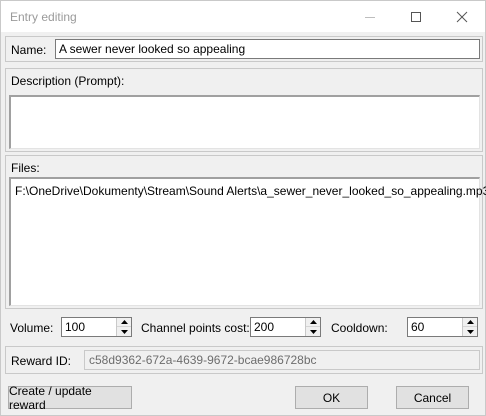 This screenshot has width=486, height=416. Describe the element at coordinates (29, 50) in the screenshot. I see `name-label: Name:` at that location.